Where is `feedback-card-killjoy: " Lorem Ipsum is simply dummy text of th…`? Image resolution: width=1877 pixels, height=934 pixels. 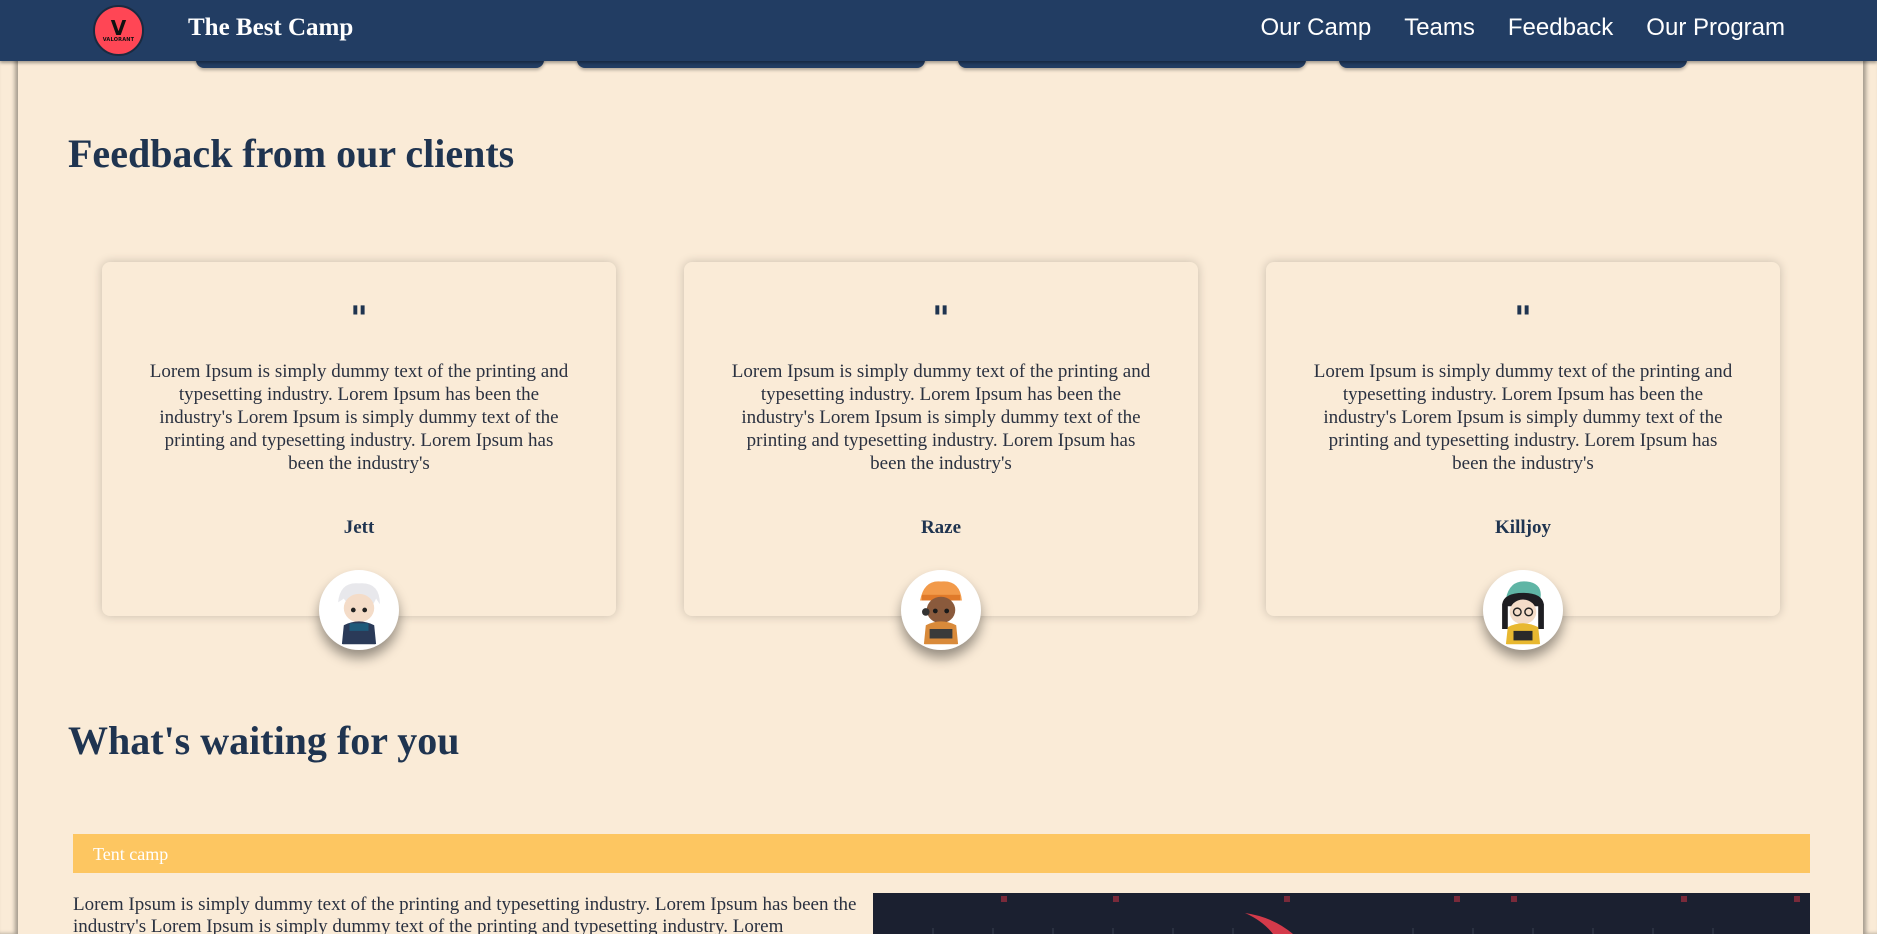 feedback-card-killjoy: " Lorem Ipsum is simply dummy text of th… is located at coordinates (1523, 456).